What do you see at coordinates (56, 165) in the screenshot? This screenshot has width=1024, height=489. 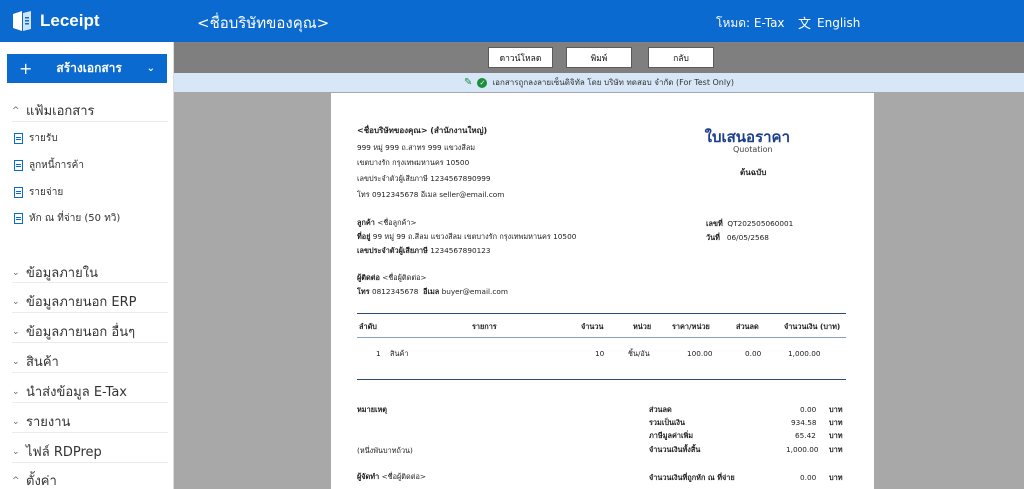 I see `sidebar-item-label: ลูกหนี้การค้า` at bounding box center [56, 165].